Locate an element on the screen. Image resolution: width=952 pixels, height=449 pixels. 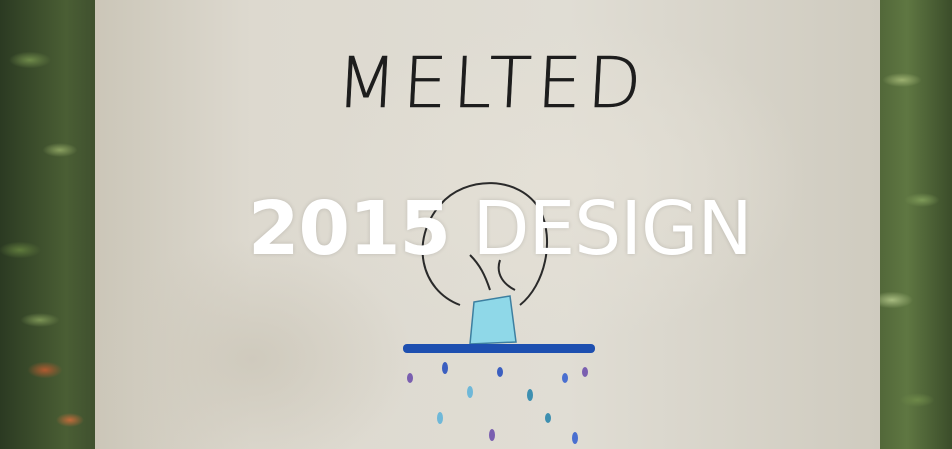
overlay-heading: 2015 DESIGN is located at coordinates (500, 229).